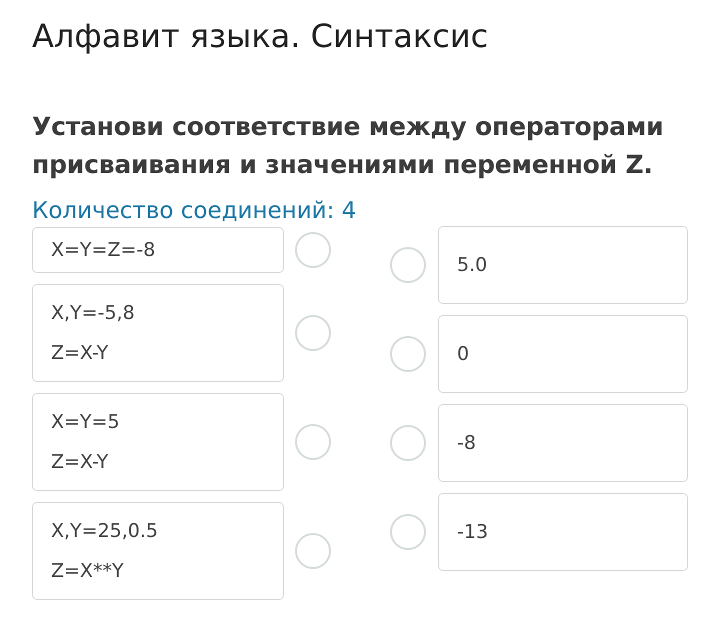 The image size is (720, 629). I want to click on statement-card: X=Y=Z=-8, so click(158, 249).